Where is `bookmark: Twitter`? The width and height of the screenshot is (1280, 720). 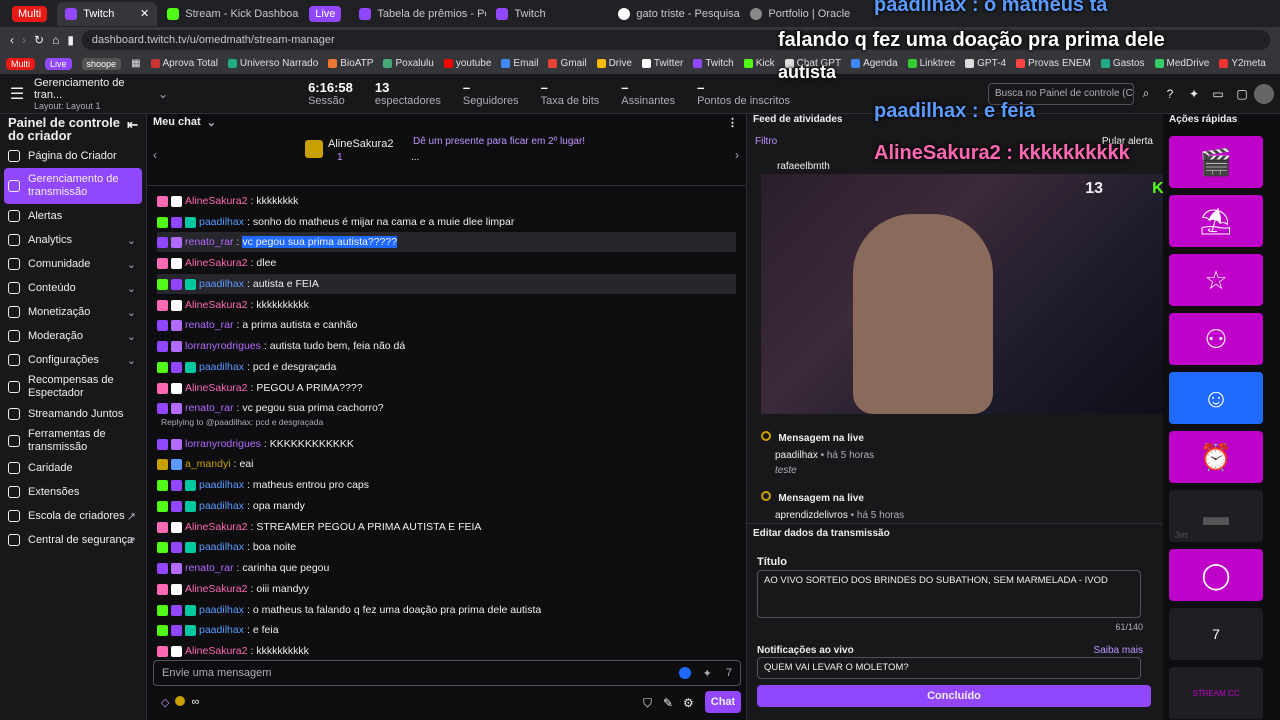 bookmark: Twitter is located at coordinates (662, 63).